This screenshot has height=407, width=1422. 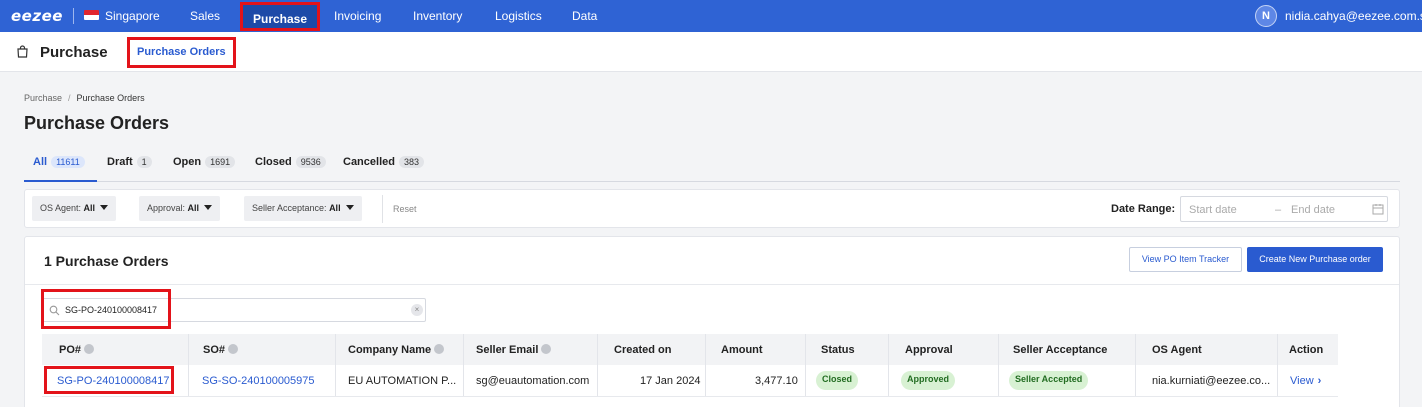 What do you see at coordinates (1266, 16) in the screenshot?
I see `avatar: N` at bounding box center [1266, 16].